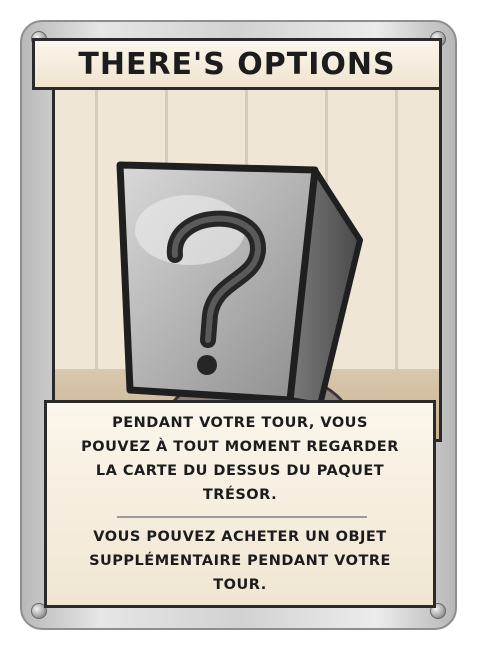  I want to click on effect-divider, so click(242, 517).